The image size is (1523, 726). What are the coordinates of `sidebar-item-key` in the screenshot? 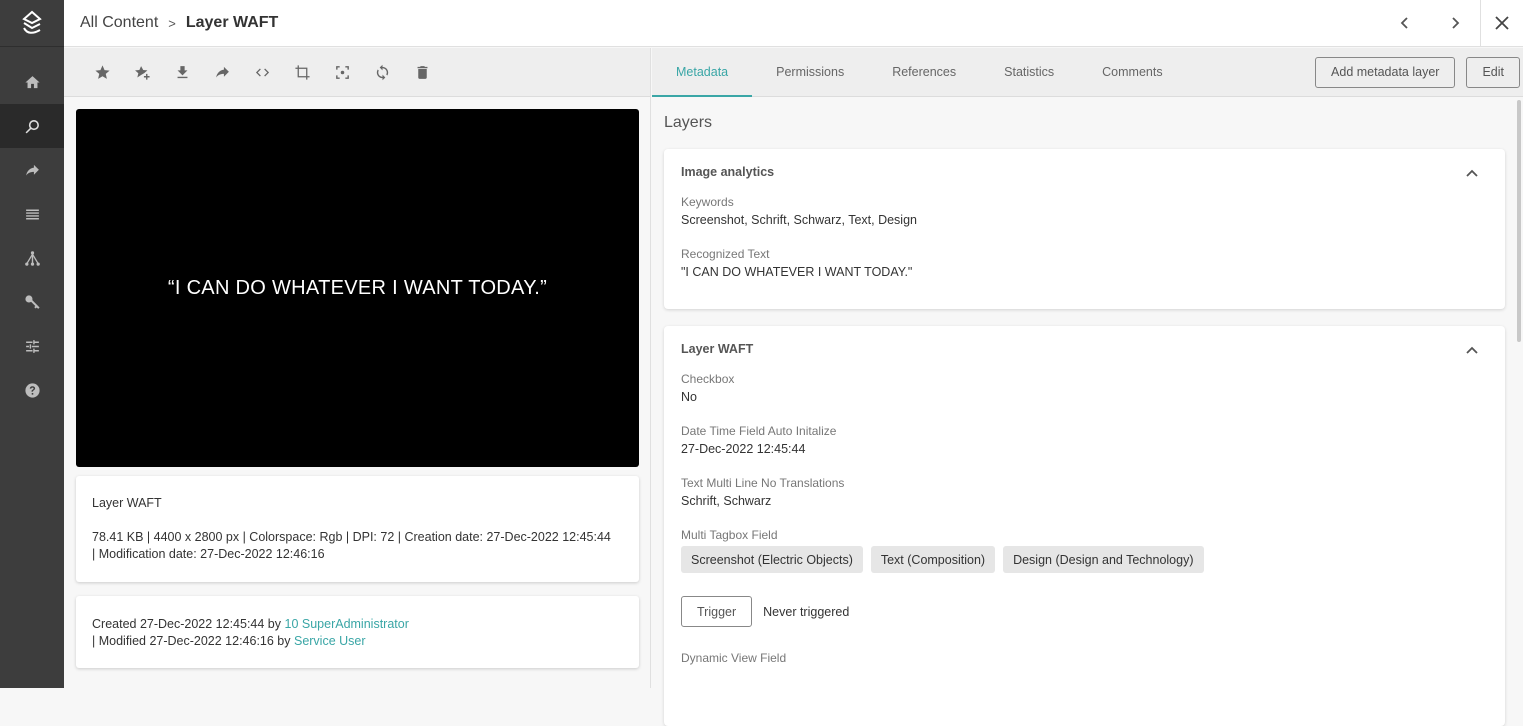 It's located at (32, 302).